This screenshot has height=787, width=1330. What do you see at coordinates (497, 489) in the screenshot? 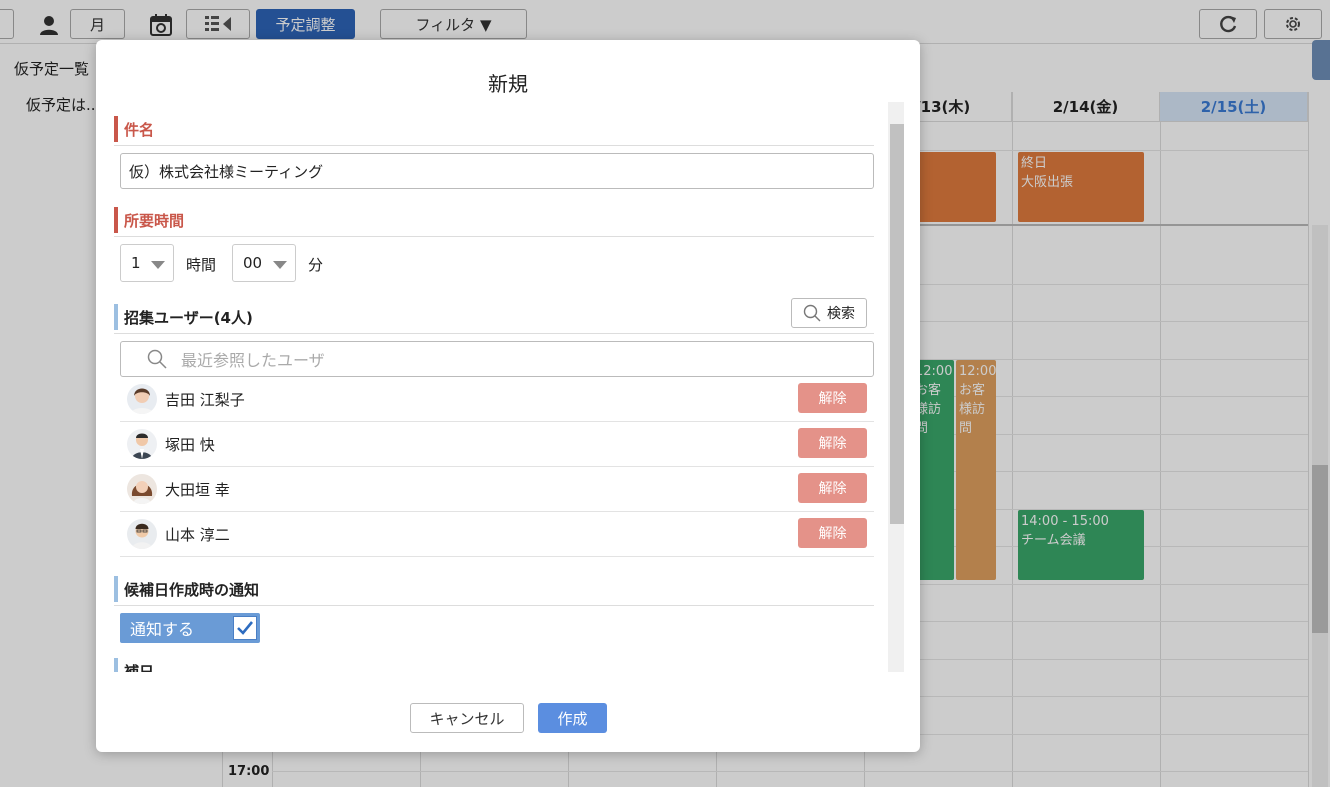
I see `user-row: 大田垣 幸 解除` at bounding box center [497, 489].